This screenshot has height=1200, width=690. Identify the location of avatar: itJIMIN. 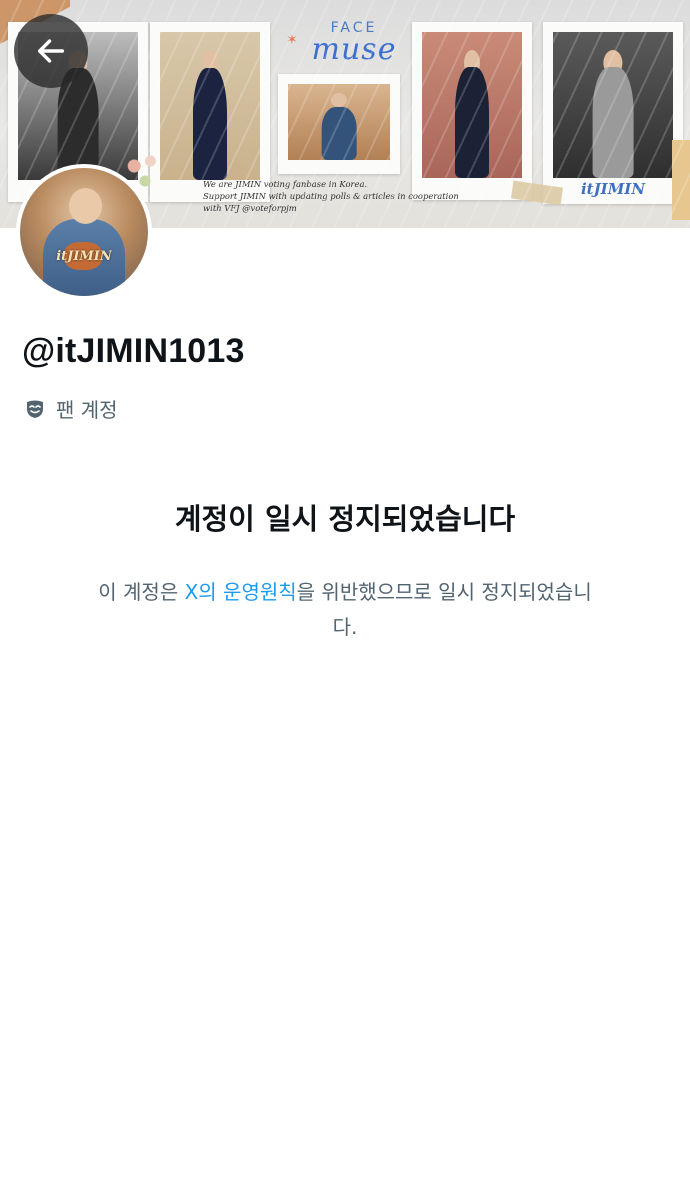
(84, 232).